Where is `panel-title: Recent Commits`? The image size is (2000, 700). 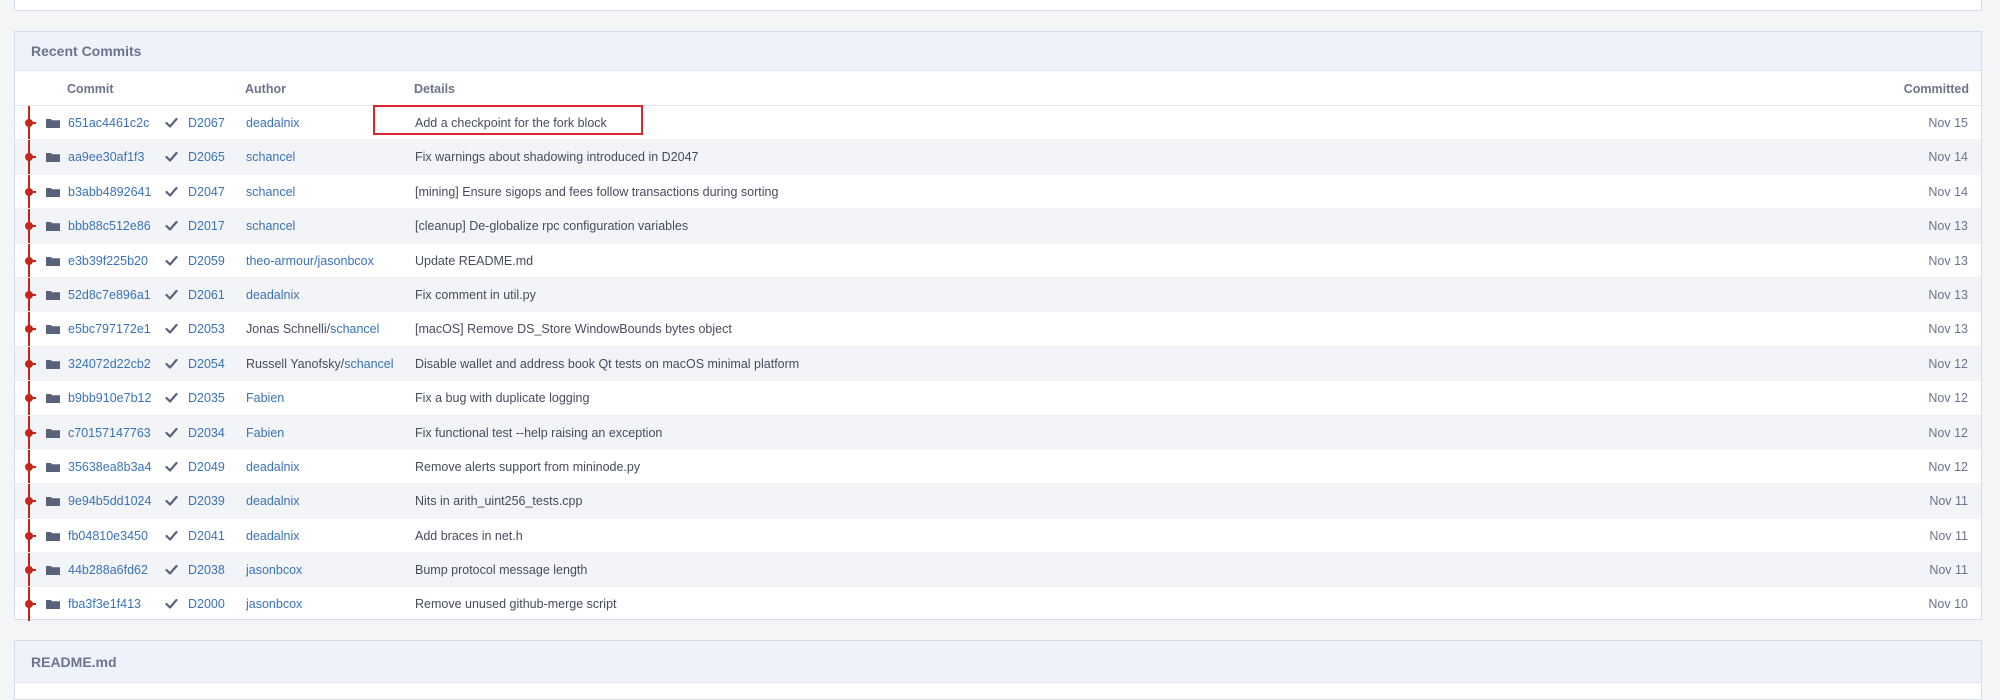
panel-title: Recent Commits is located at coordinates (86, 51).